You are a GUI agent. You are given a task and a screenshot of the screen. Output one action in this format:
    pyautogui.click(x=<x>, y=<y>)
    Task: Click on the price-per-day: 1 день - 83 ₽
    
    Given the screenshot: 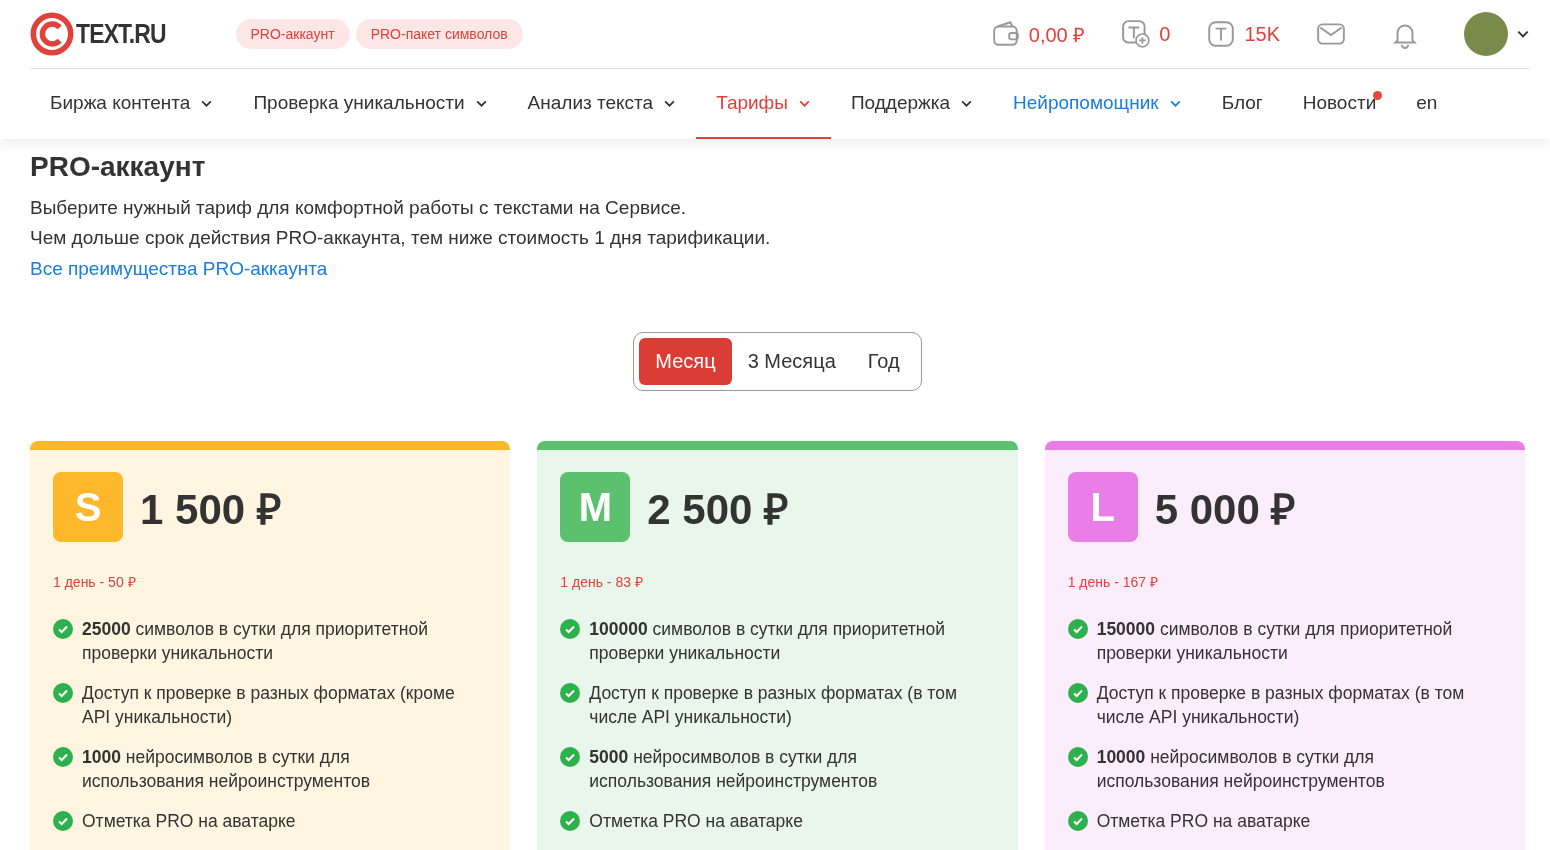 What is the action you would take?
    pyautogui.click(x=778, y=581)
    